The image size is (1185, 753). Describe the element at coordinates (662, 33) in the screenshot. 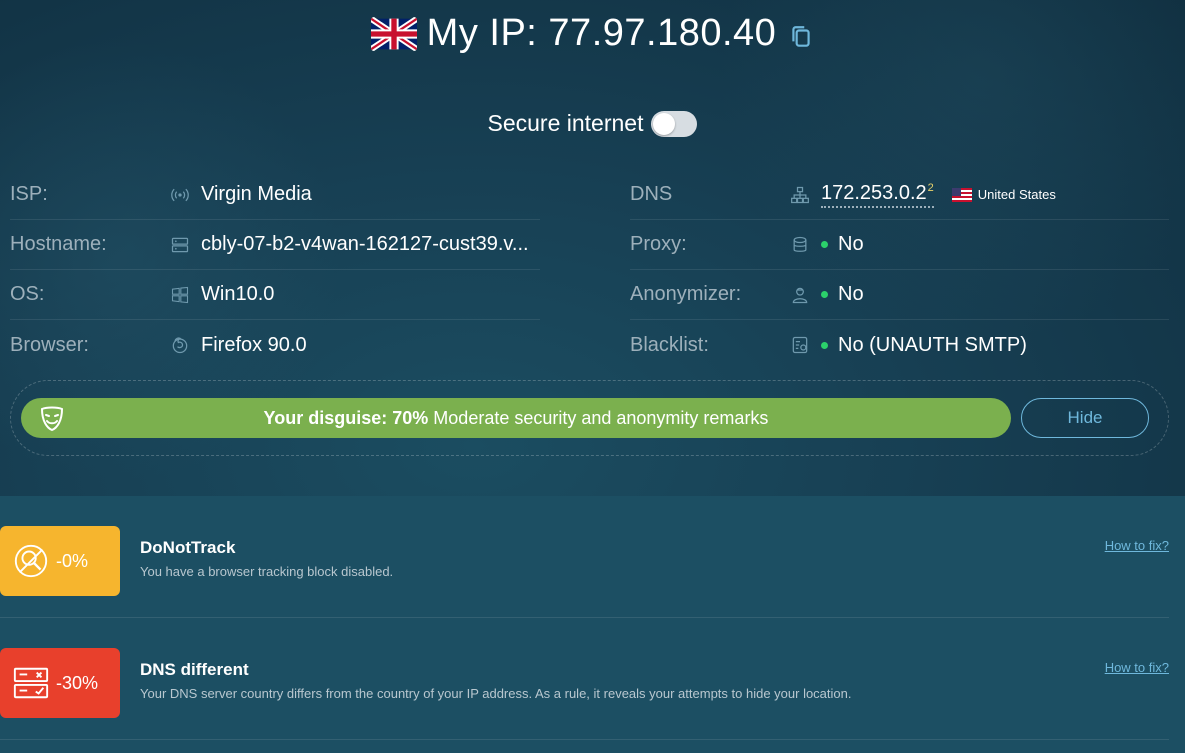

I see `ip-address: 77.97.180.40` at that location.